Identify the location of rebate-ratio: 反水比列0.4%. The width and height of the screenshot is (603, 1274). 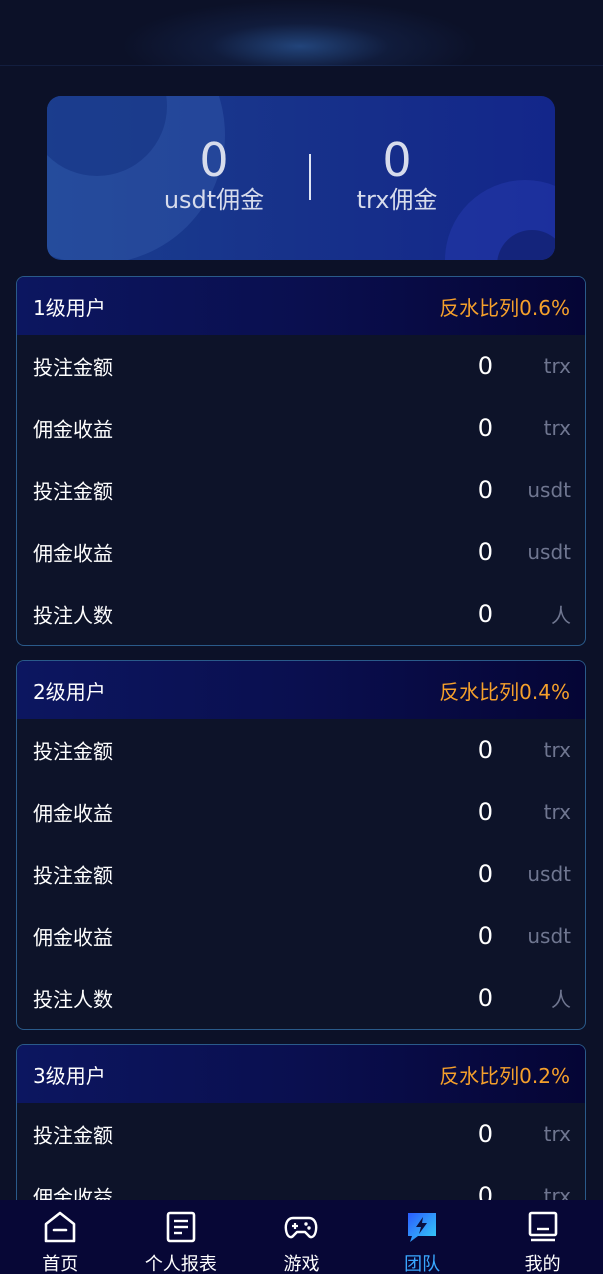
(504, 691).